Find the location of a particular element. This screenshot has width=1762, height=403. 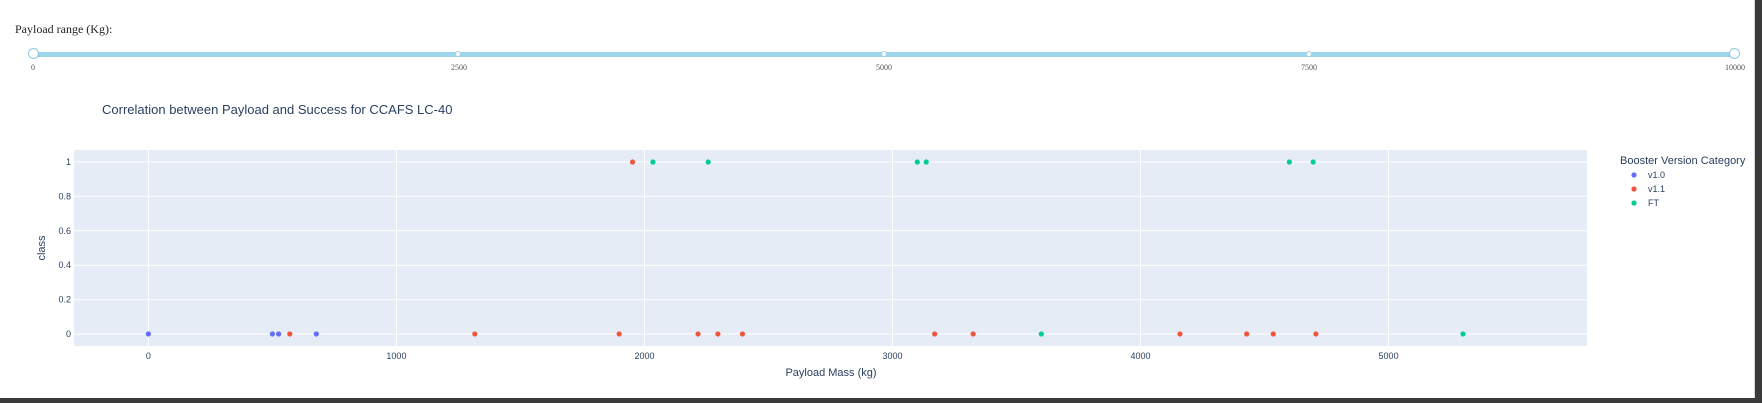

x-tick-label: 4000 is located at coordinates (1141, 356).